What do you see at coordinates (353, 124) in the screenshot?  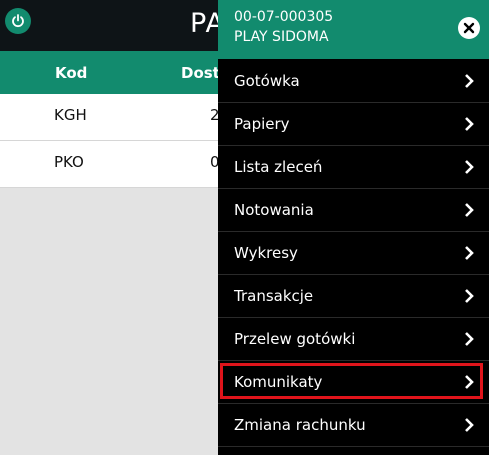 I see `menu-item-papiery: Papiery` at bounding box center [353, 124].